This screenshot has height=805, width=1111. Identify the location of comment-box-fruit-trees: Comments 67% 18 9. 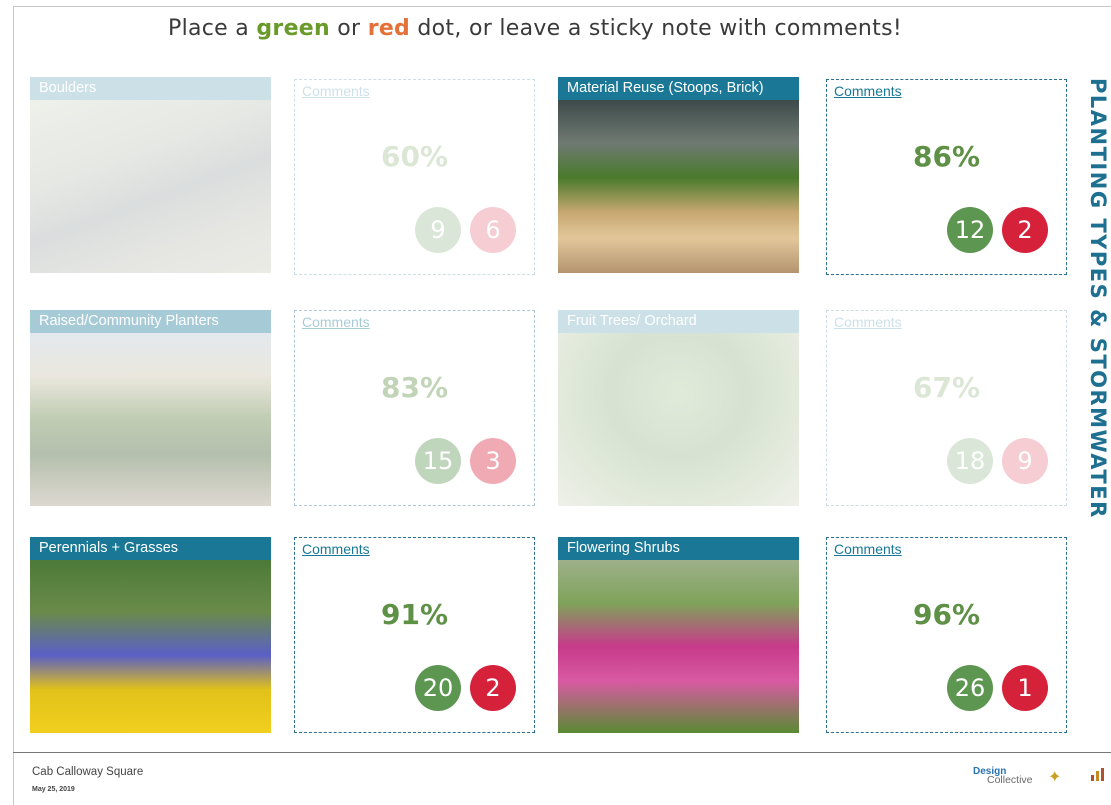
(946, 408).